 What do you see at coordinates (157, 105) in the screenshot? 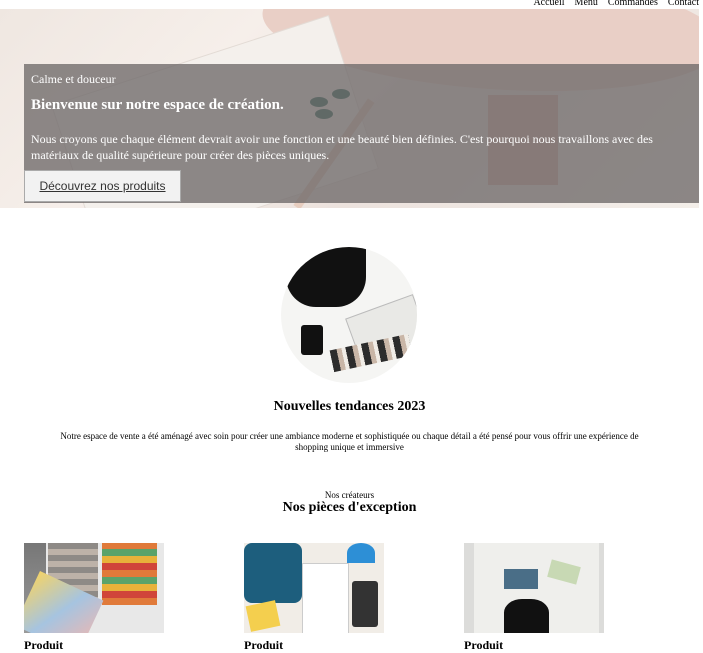
I see `hero-title: Bienvenue sur notre espace de création.` at bounding box center [157, 105].